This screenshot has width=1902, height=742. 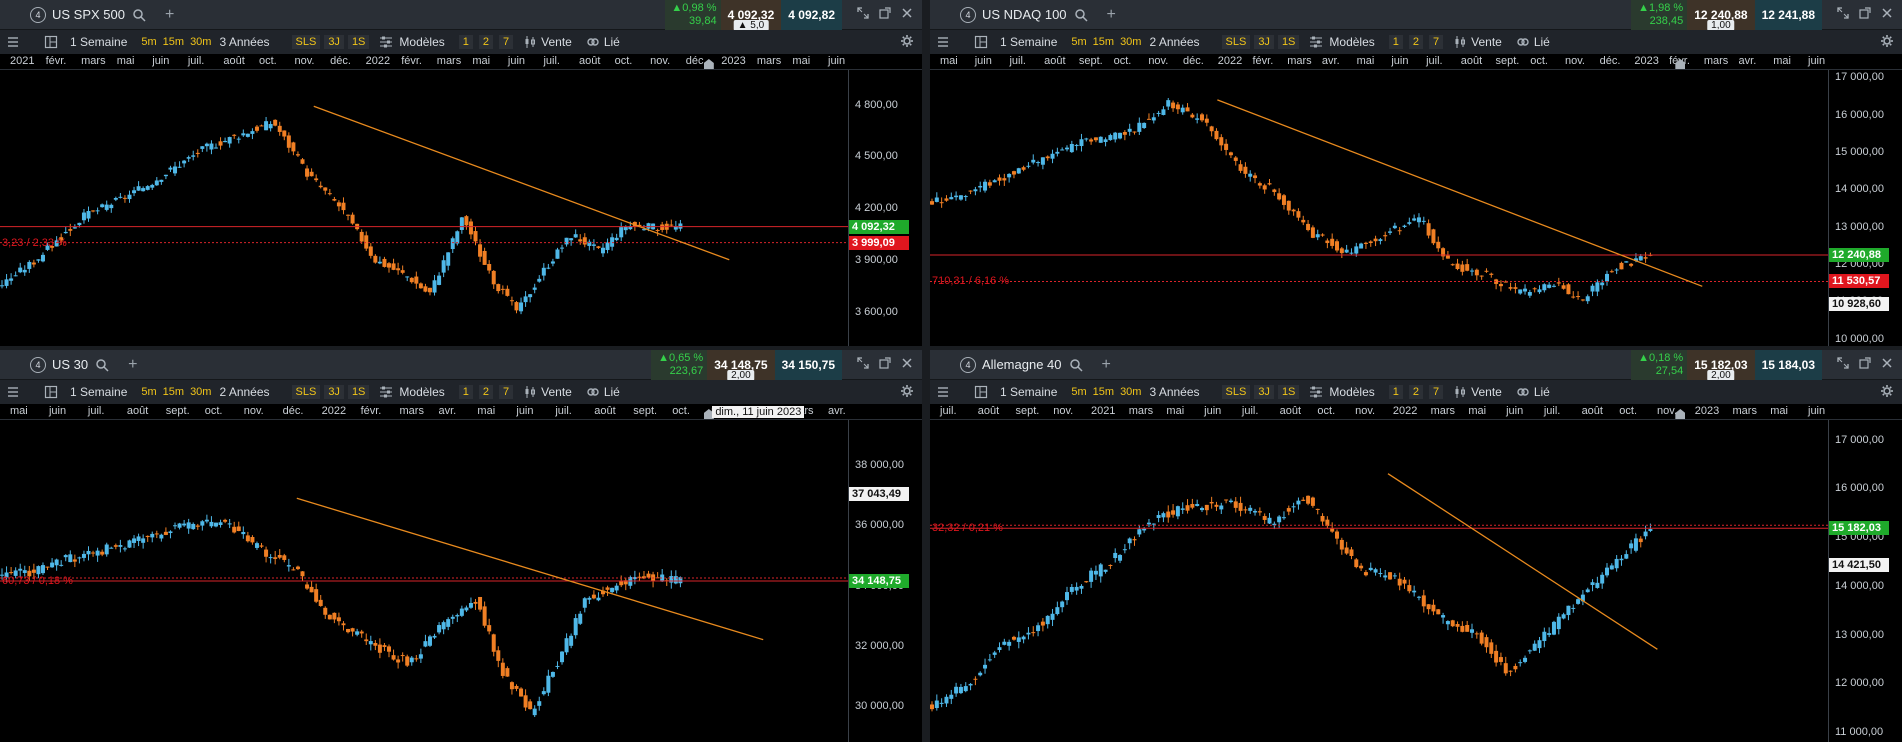 I want to click on instrument-title: Allemagne 40, so click(x=1022, y=364).